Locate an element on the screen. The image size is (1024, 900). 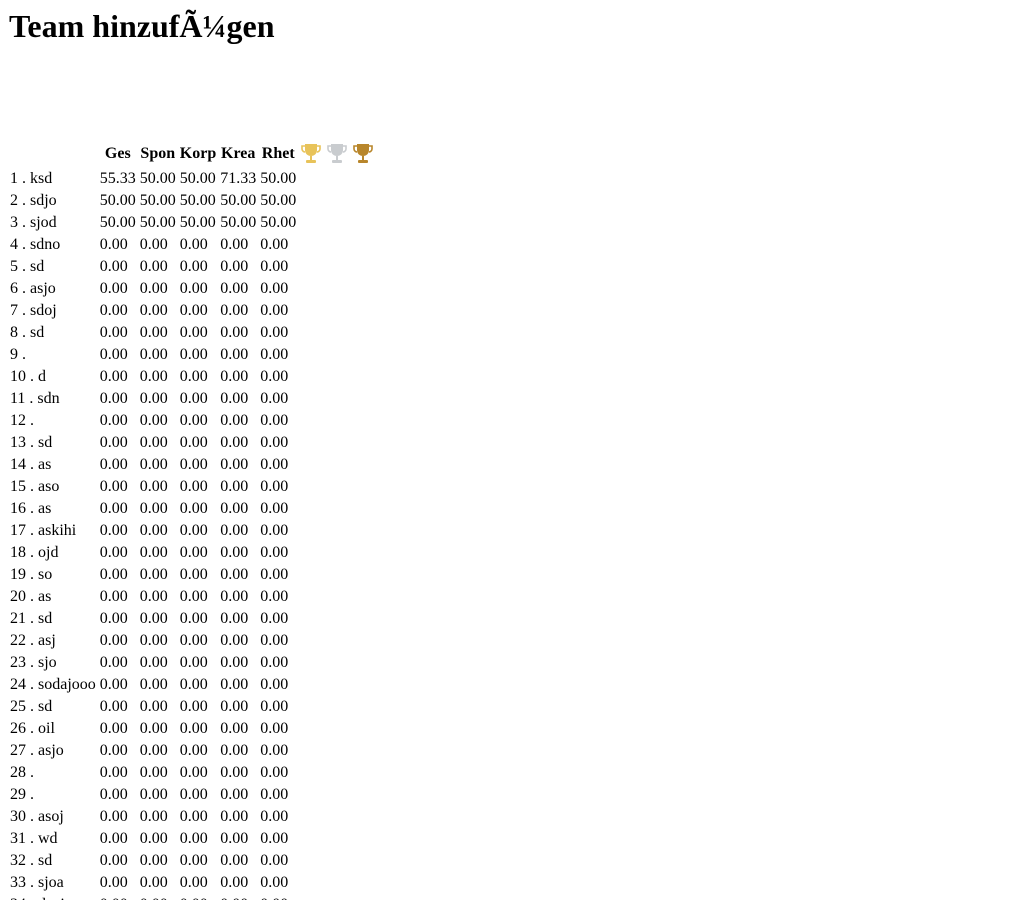
row-rank-name: 24 . sodajooo is located at coordinates (53, 684).